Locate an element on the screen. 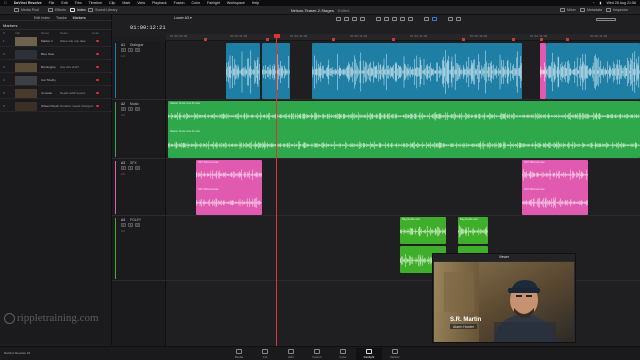 This screenshot has width=640, height=360. track-header-a2: A2 Music R S M 2.0 is located at coordinates (139, 129).